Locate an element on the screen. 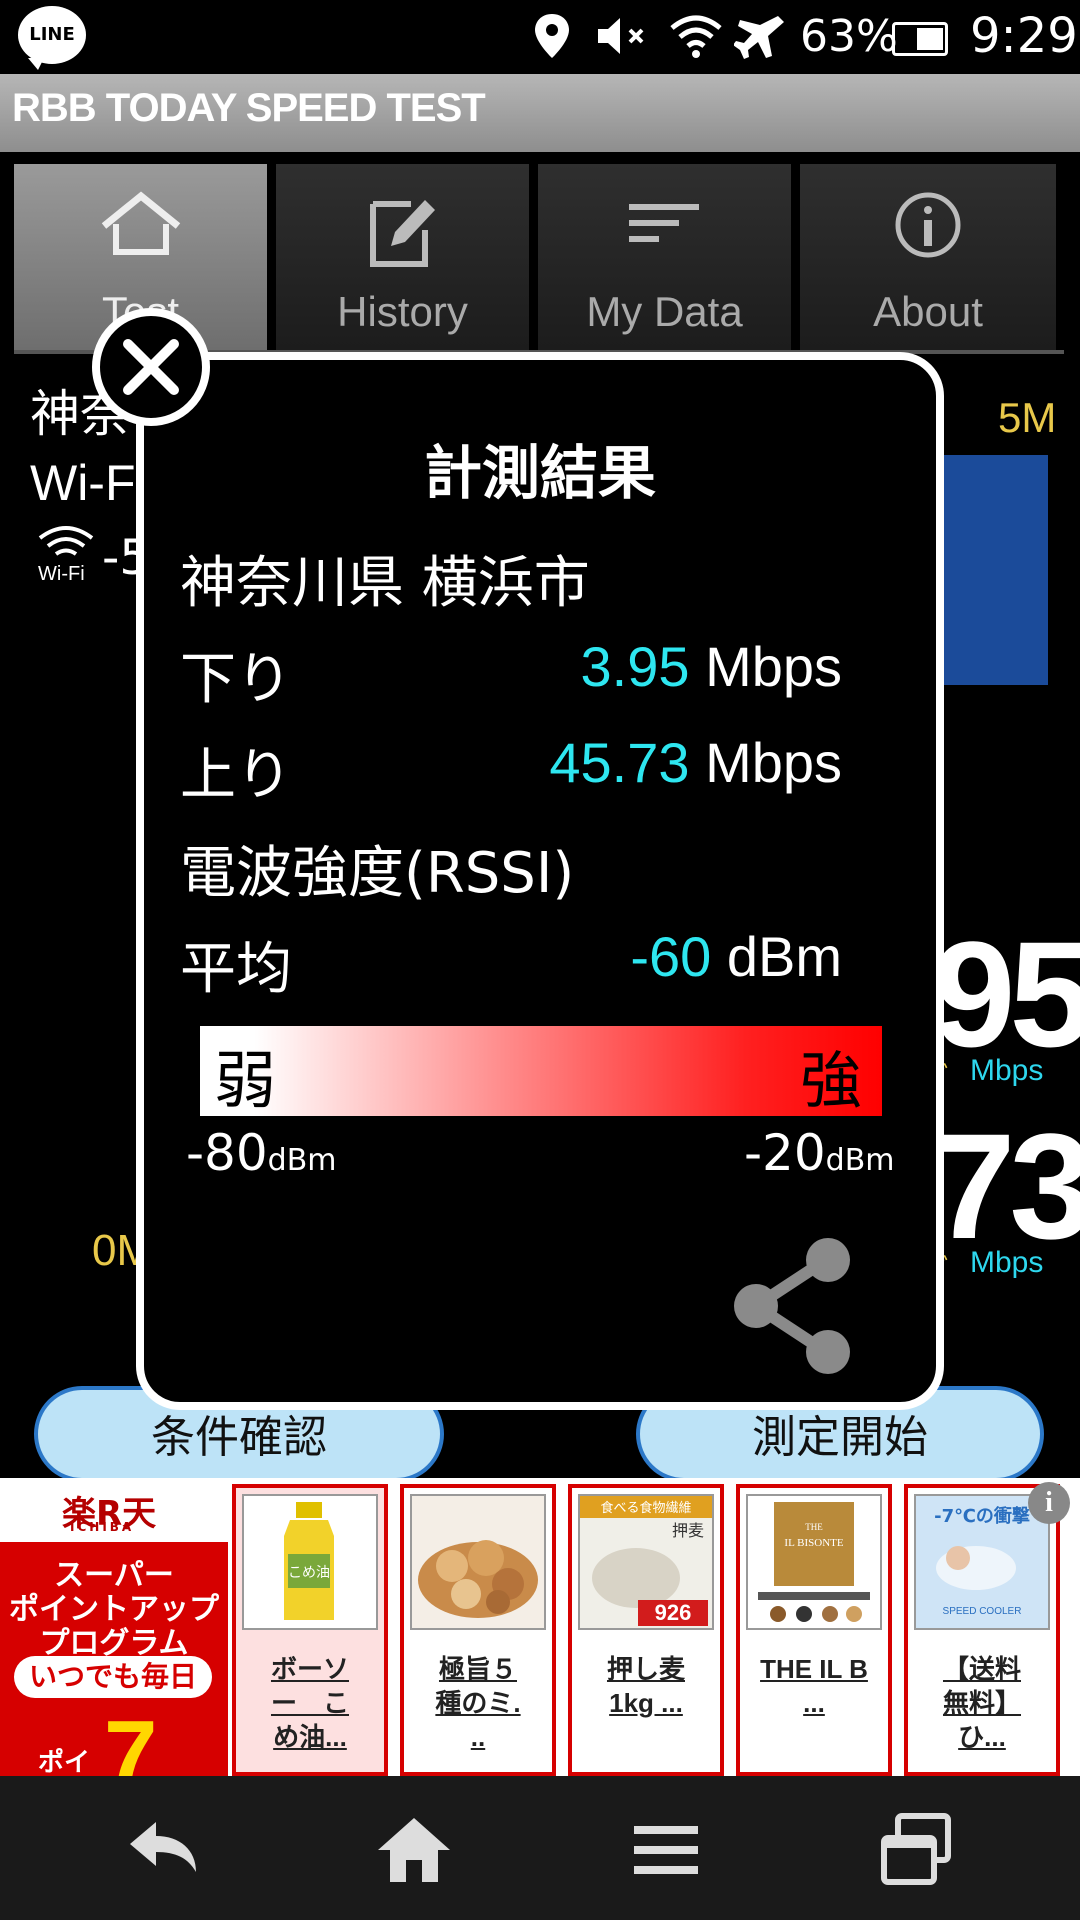  dialog-title: 計測結果 is located at coordinates (539, 473).